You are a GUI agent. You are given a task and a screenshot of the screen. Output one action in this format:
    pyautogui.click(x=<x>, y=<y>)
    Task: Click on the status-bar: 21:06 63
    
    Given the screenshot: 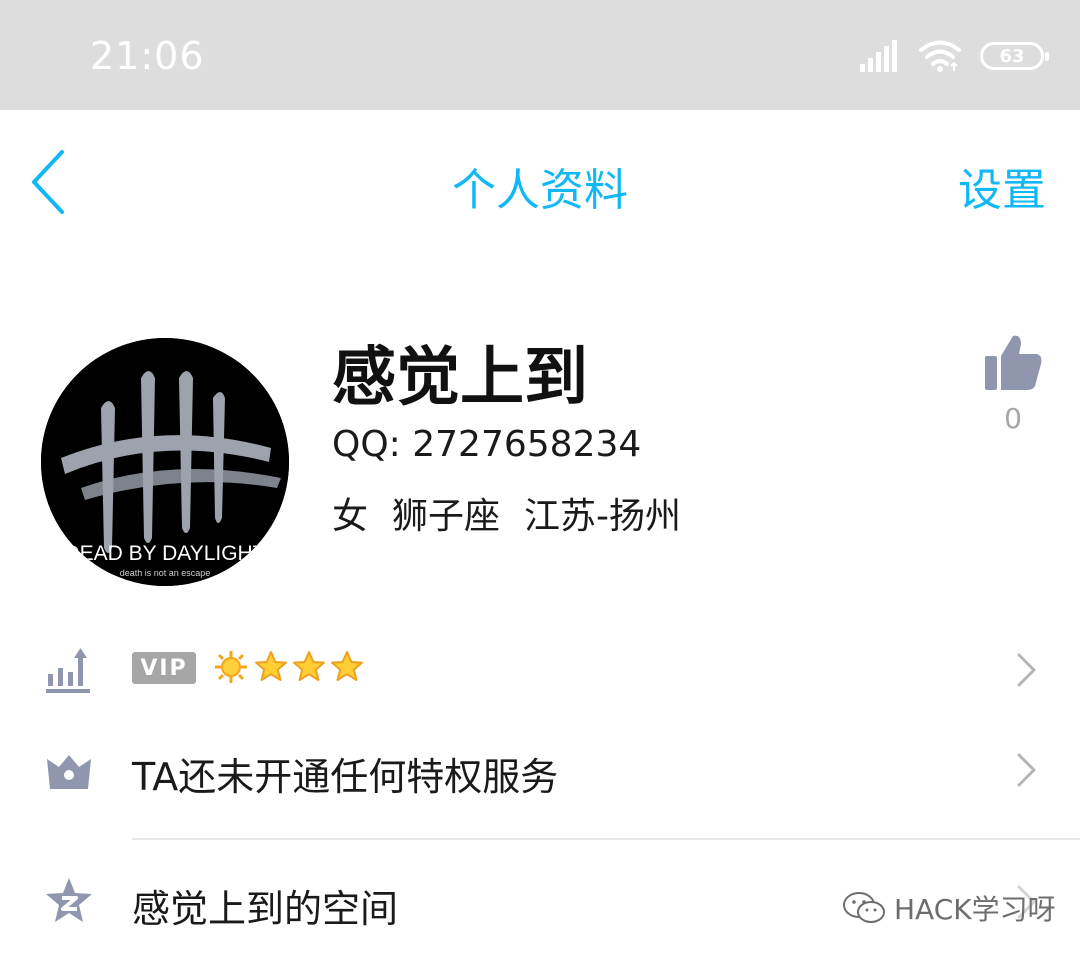 What is the action you would take?
    pyautogui.click(x=540, y=55)
    